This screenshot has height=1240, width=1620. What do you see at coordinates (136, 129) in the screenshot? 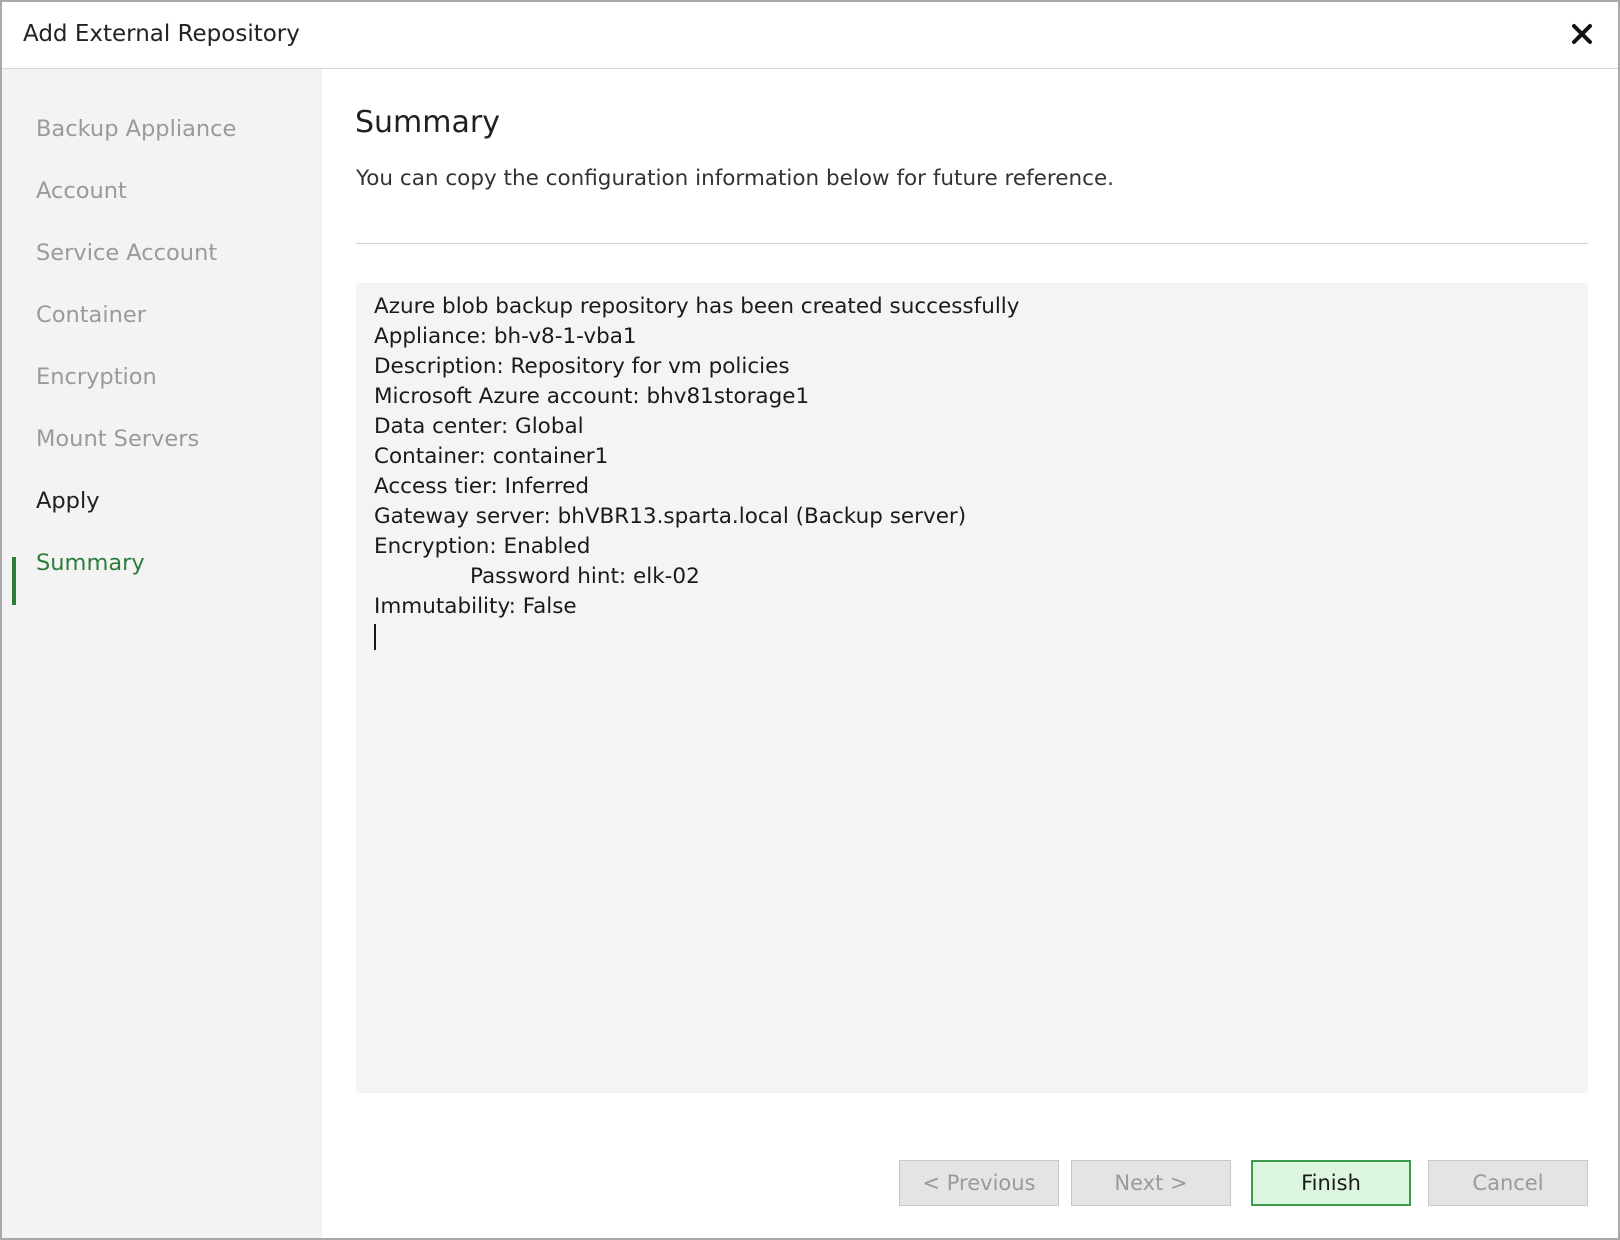
I see `step-backup-appliance: Backup Appliance` at bounding box center [136, 129].